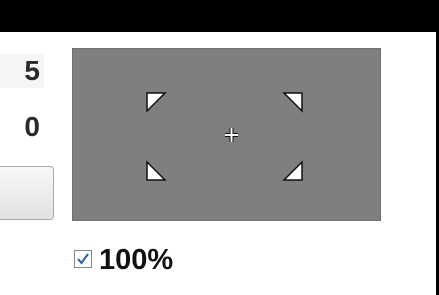 The height and width of the screenshot is (295, 439). I want to click on top-left-corner-icon, so click(156, 102).